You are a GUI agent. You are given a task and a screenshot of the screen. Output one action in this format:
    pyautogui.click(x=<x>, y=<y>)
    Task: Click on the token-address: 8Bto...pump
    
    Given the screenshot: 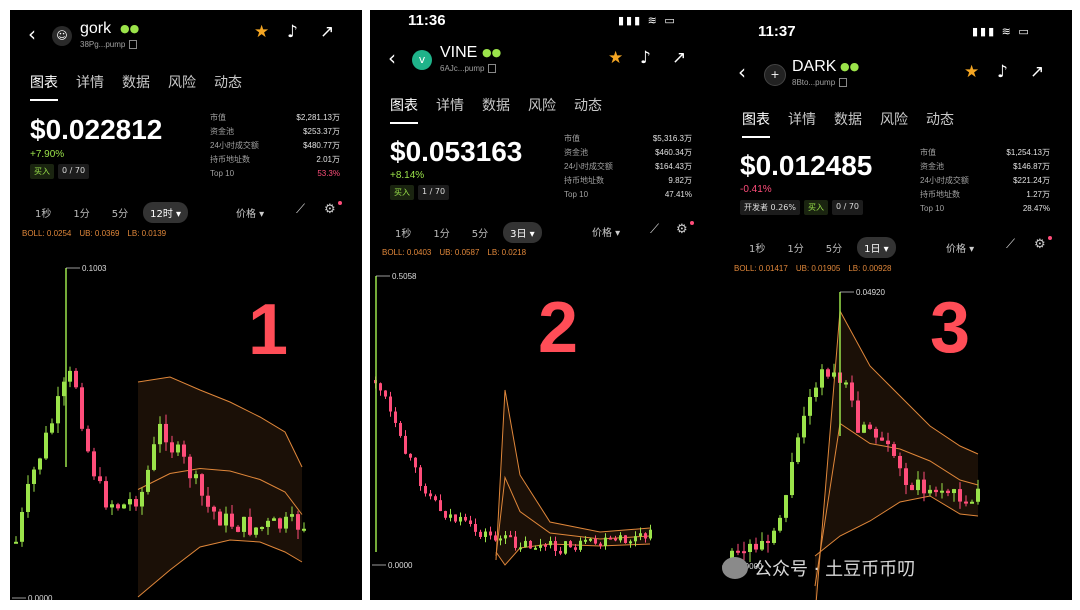 What is the action you would take?
    pyautogui.click(x=820, y=83)
    